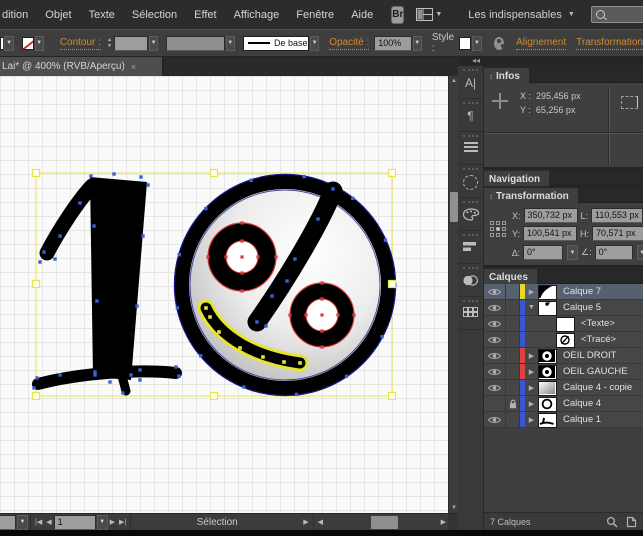 The image size is (643, 536). What do you see at coordinates (550, 215) in the screenshot?
I see `transform-x-field: 350,732 px` at bounding box center [550, 215].